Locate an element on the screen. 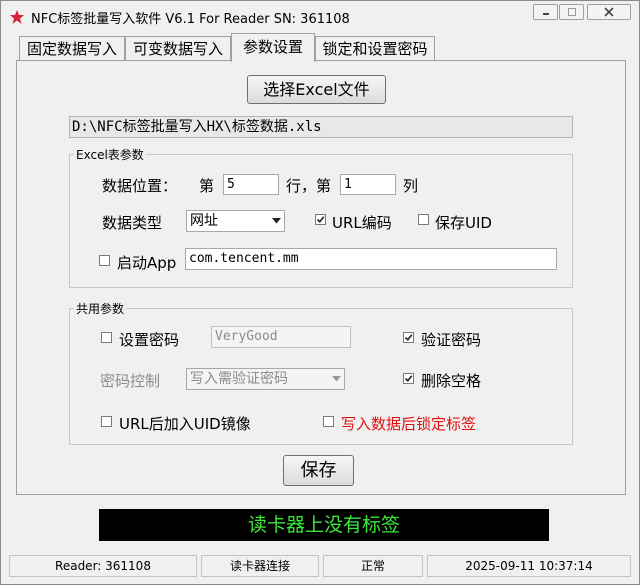 This screenshot has width=640, height=585. excel-group-title: Excel表参数 is located at coordinates (110, 154).